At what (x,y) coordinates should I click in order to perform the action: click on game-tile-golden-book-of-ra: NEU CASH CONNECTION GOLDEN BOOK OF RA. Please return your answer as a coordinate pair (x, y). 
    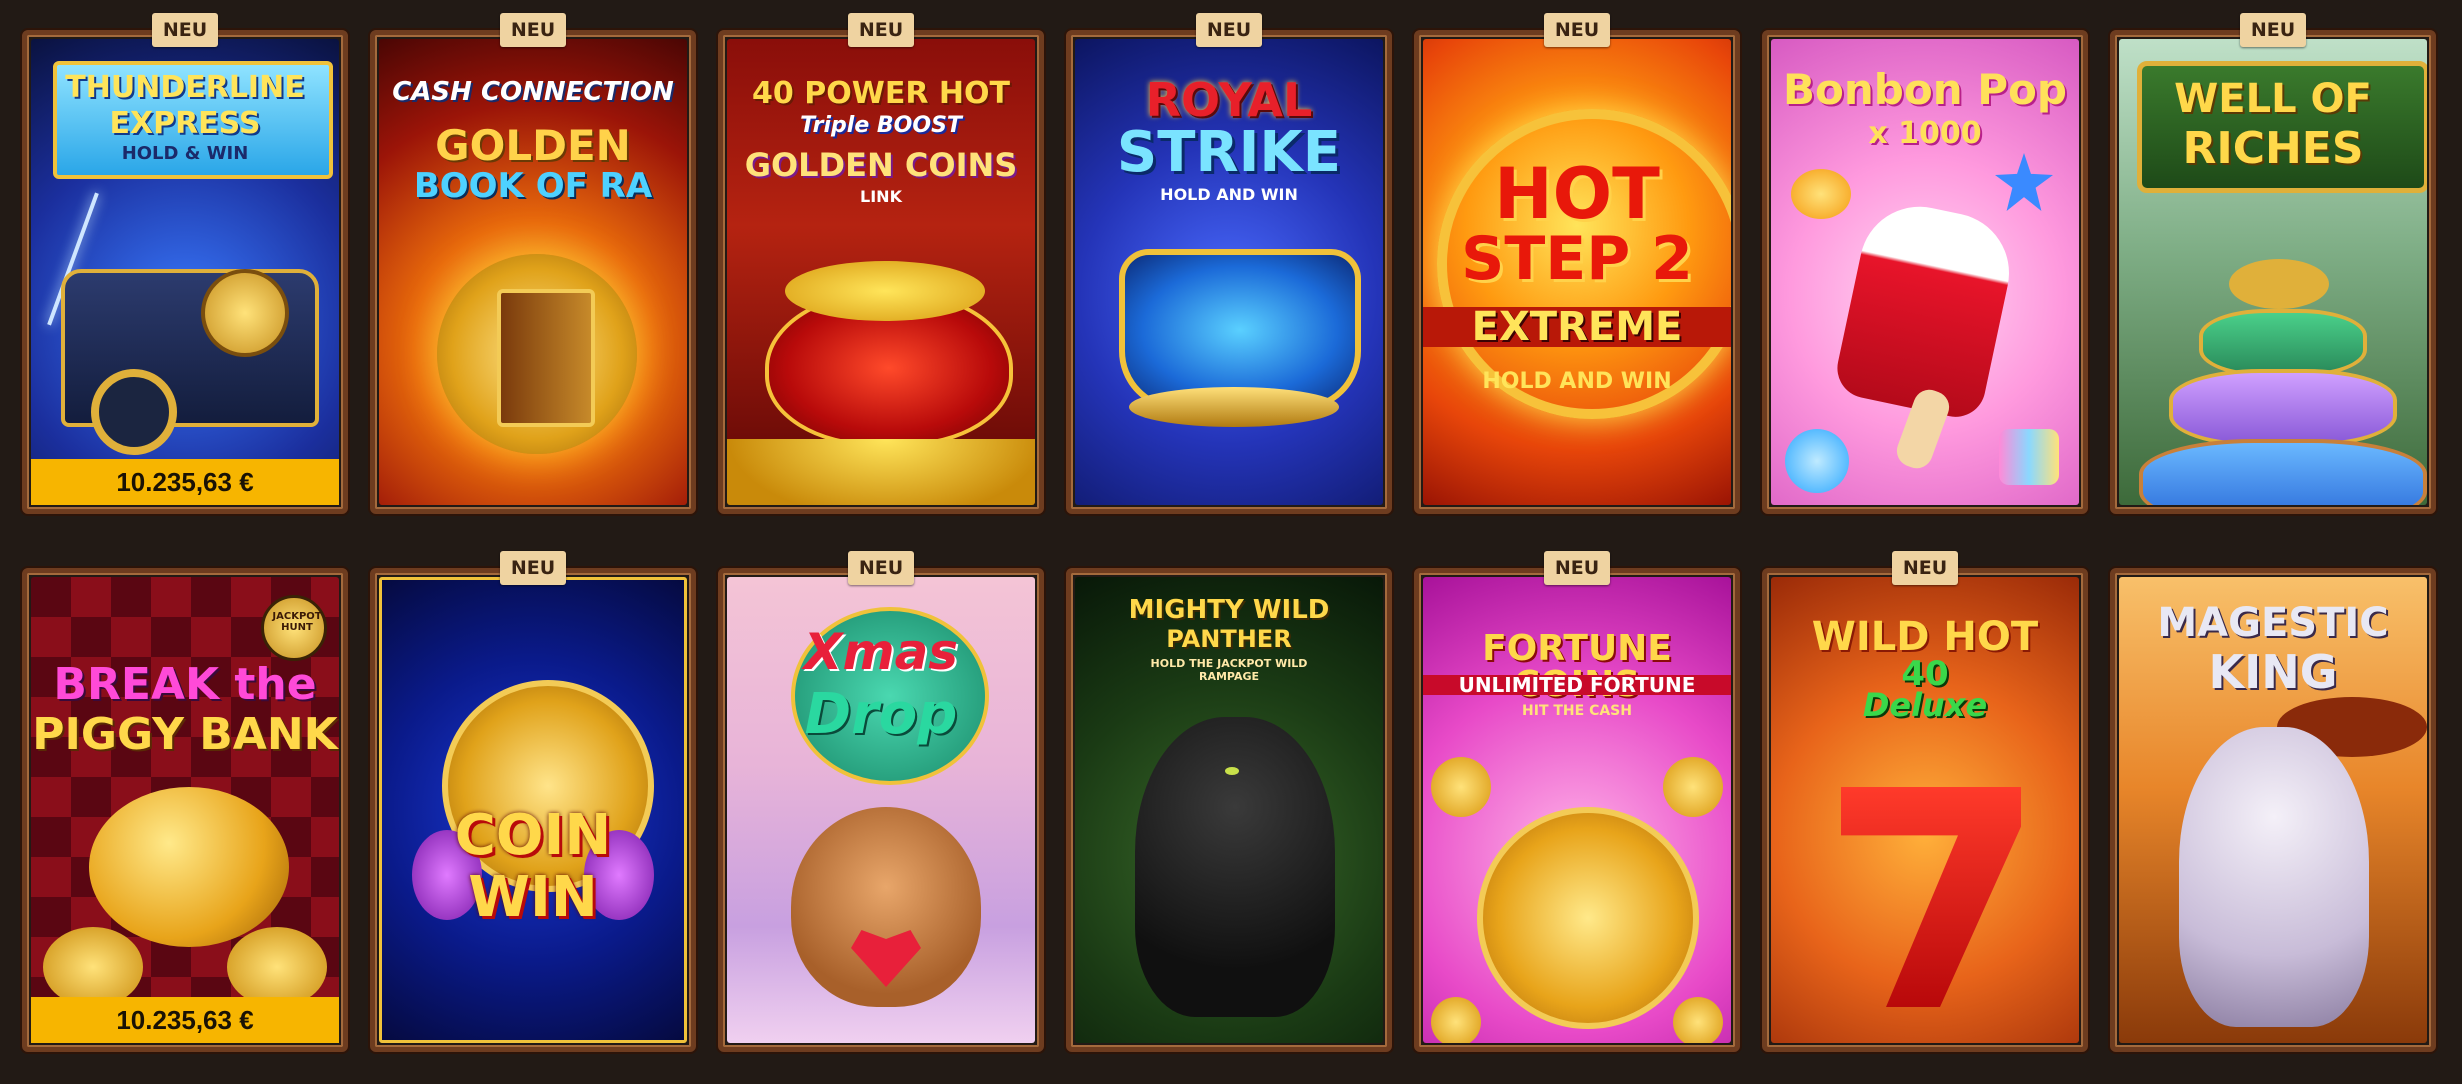
    Looking at the image, I should click on (533, 263).